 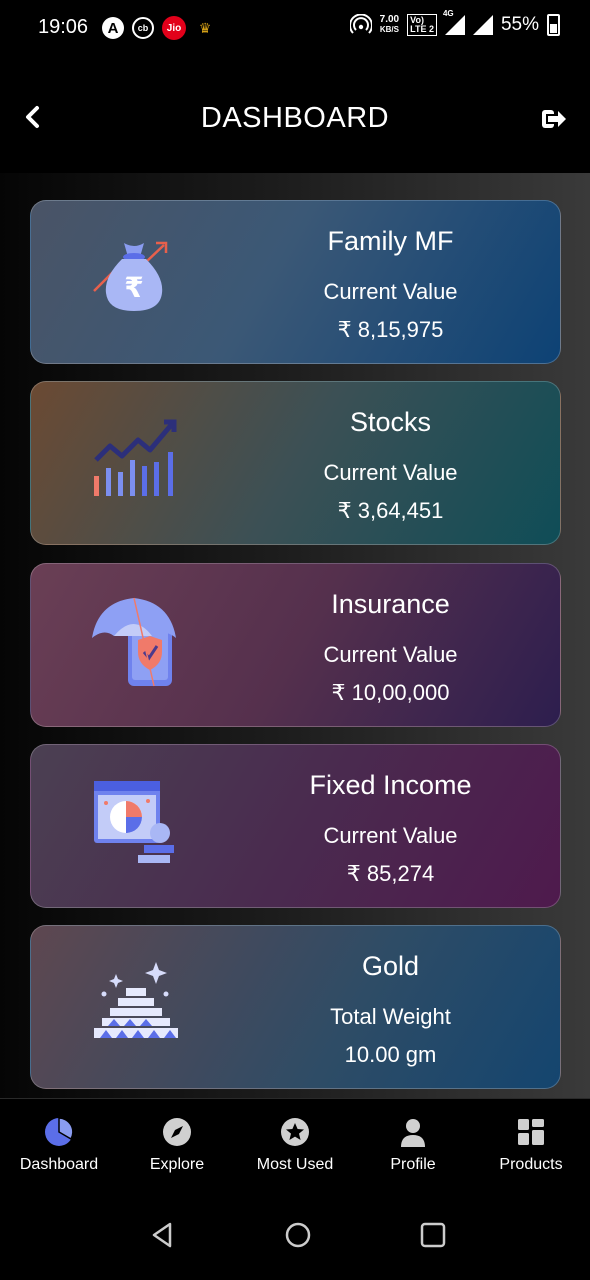 What do you see at coordinates (531, 1164) in the screenshot?
I see `nav-label: Products` at bounding box center [531, 1164].